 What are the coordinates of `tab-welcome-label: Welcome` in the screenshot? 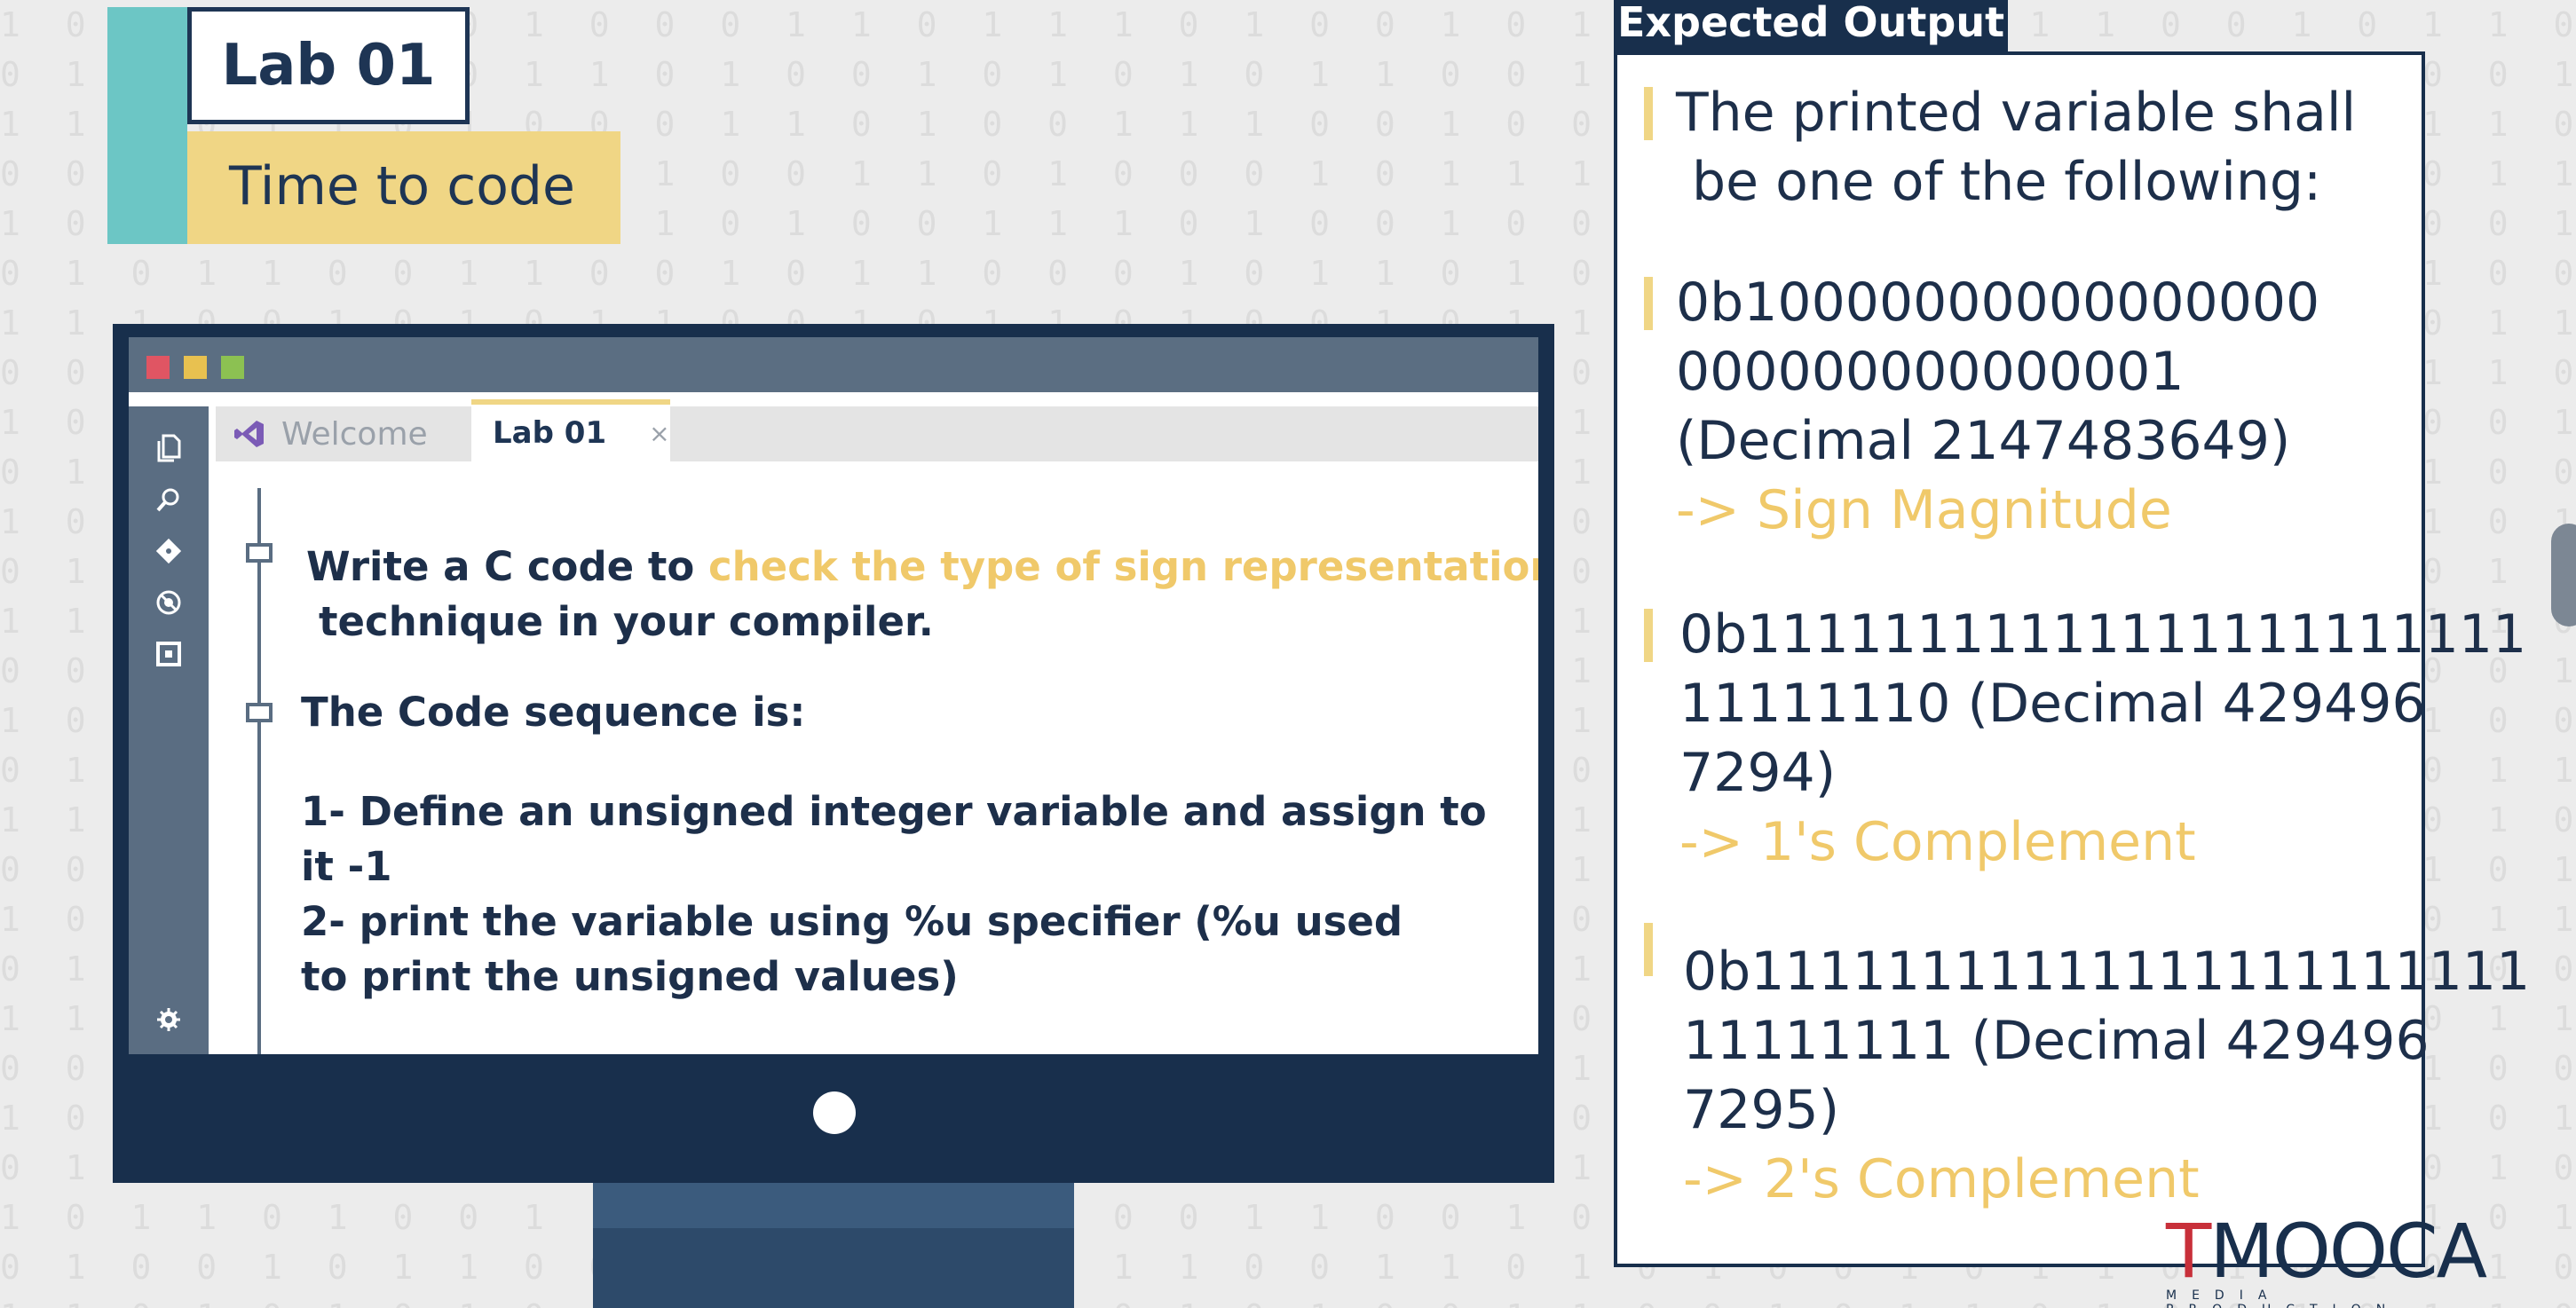 It's located at (354, 434).